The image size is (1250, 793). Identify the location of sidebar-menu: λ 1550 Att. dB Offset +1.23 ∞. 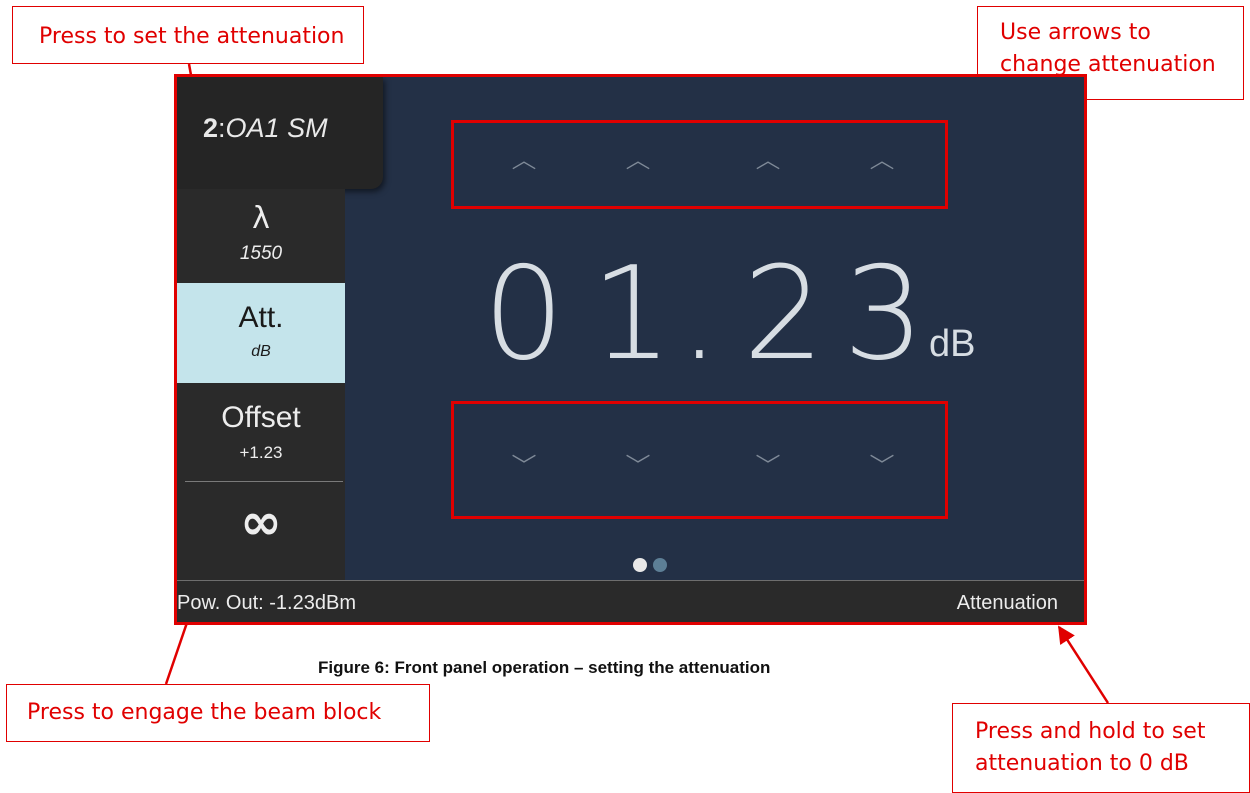
(261, 384).